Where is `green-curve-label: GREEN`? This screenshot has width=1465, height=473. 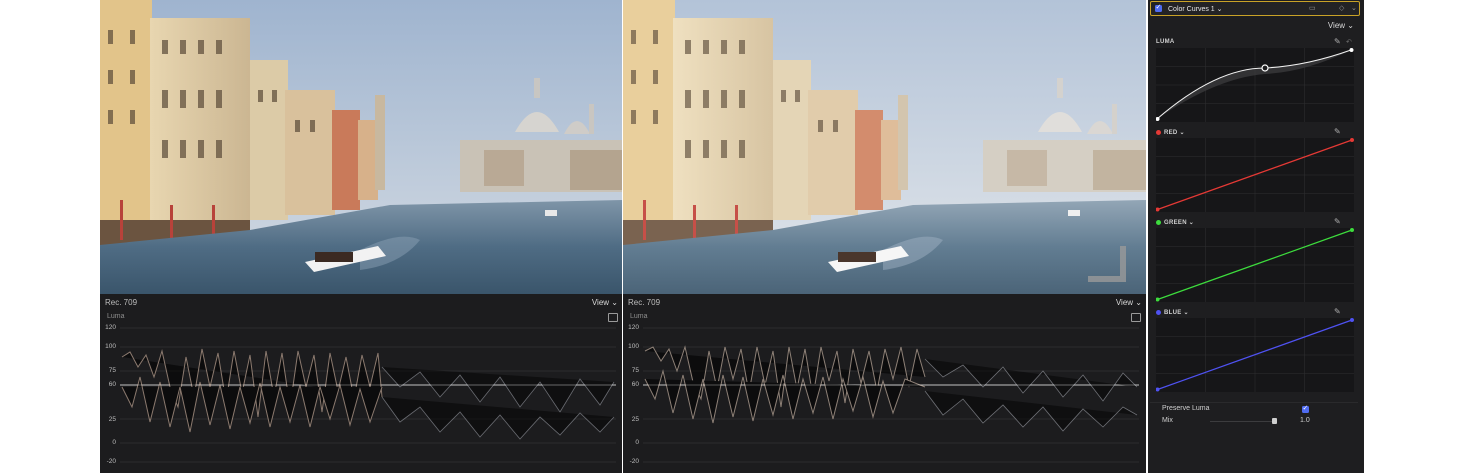
green-curve-label: GREEN is located at coordinates (1175, 223).